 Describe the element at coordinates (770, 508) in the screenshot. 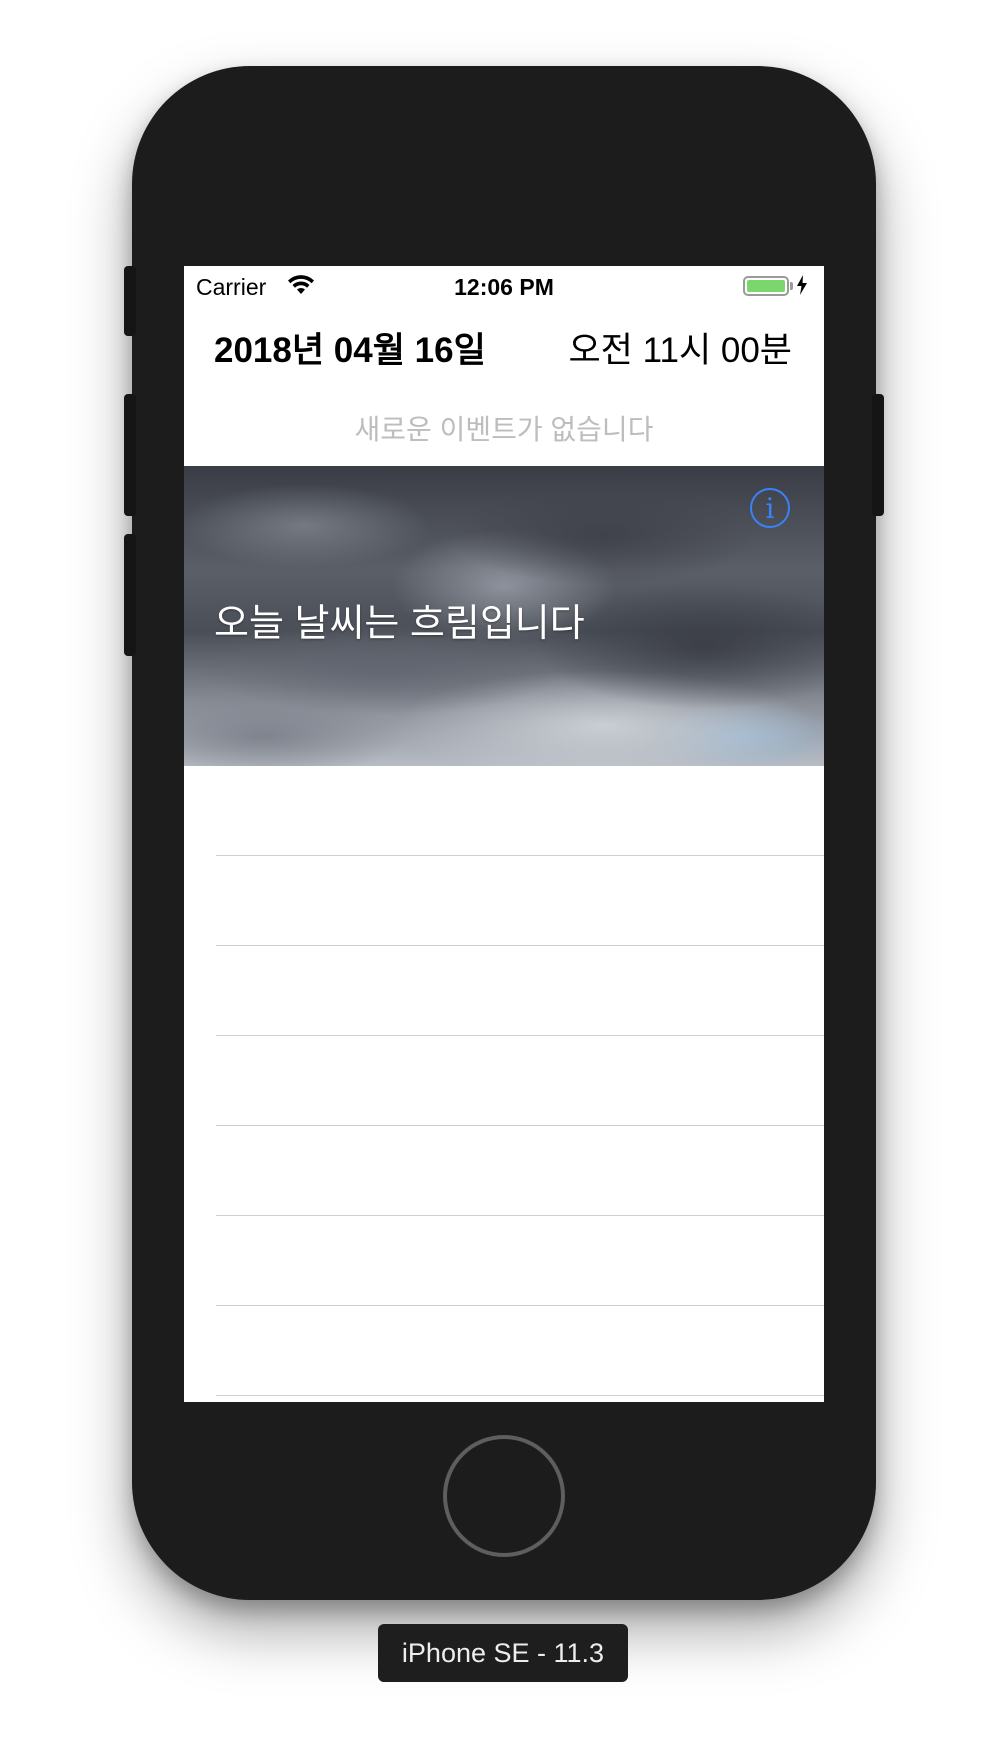

I see `info-icon: i` at that location.